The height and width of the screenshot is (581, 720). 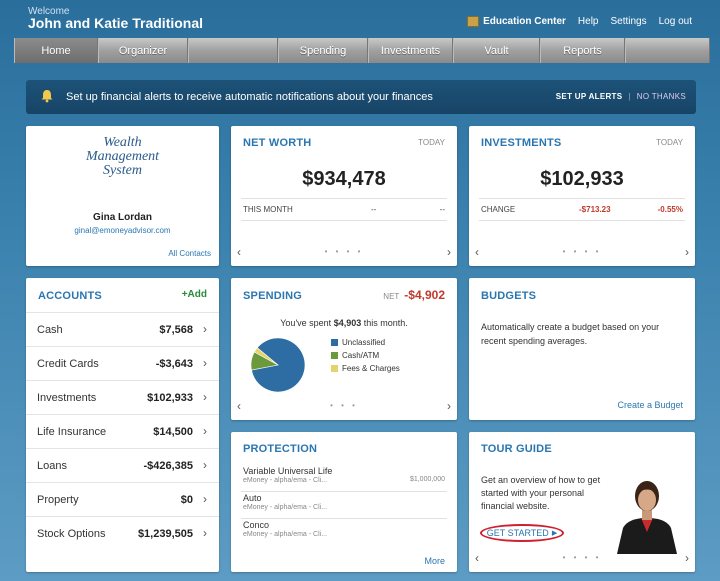 What do you see at coordinates (122, 499) in the screenshot?
I see `account-row: Property $0 ›` at bounding box center [122, 499].